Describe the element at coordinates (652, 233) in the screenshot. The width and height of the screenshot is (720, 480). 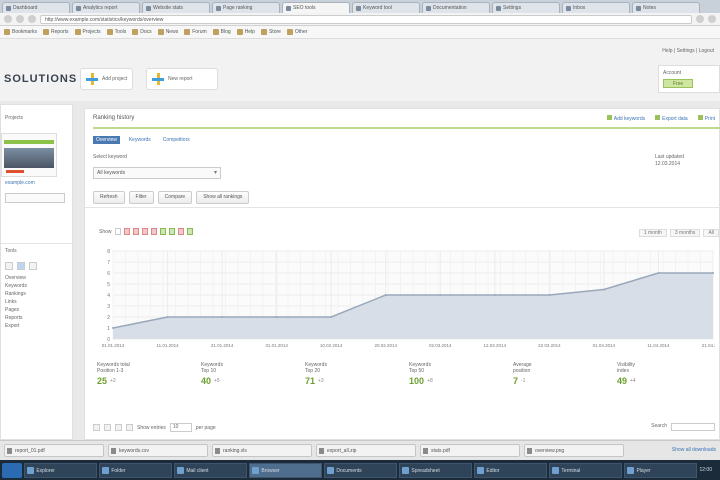
I see `zoom-1m-button: 1 month` at that location.